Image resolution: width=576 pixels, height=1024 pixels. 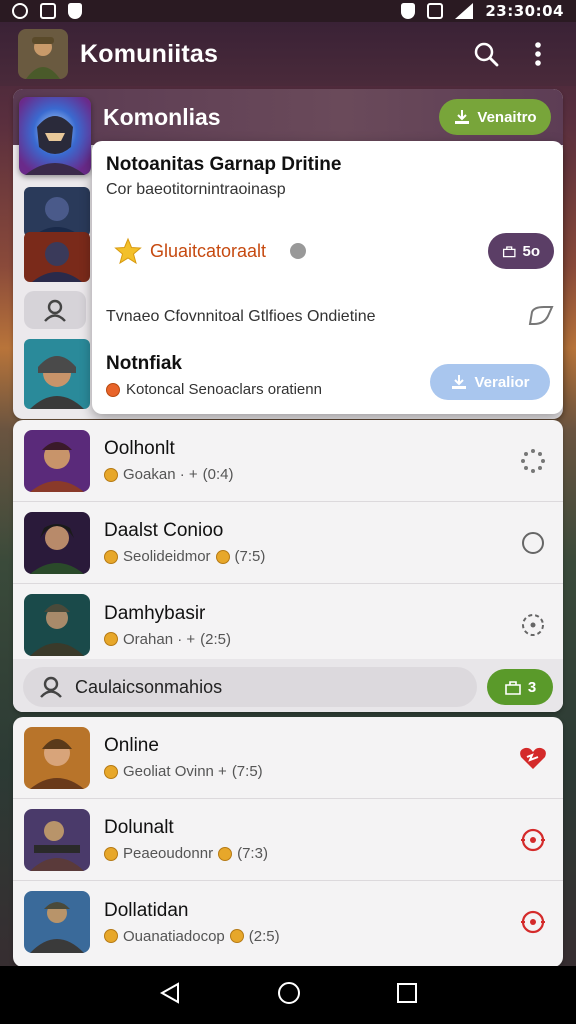 I want to click on popup-item-meta-row: Kotoncal Senoaclars oratienn, so click(x=214, y=389).